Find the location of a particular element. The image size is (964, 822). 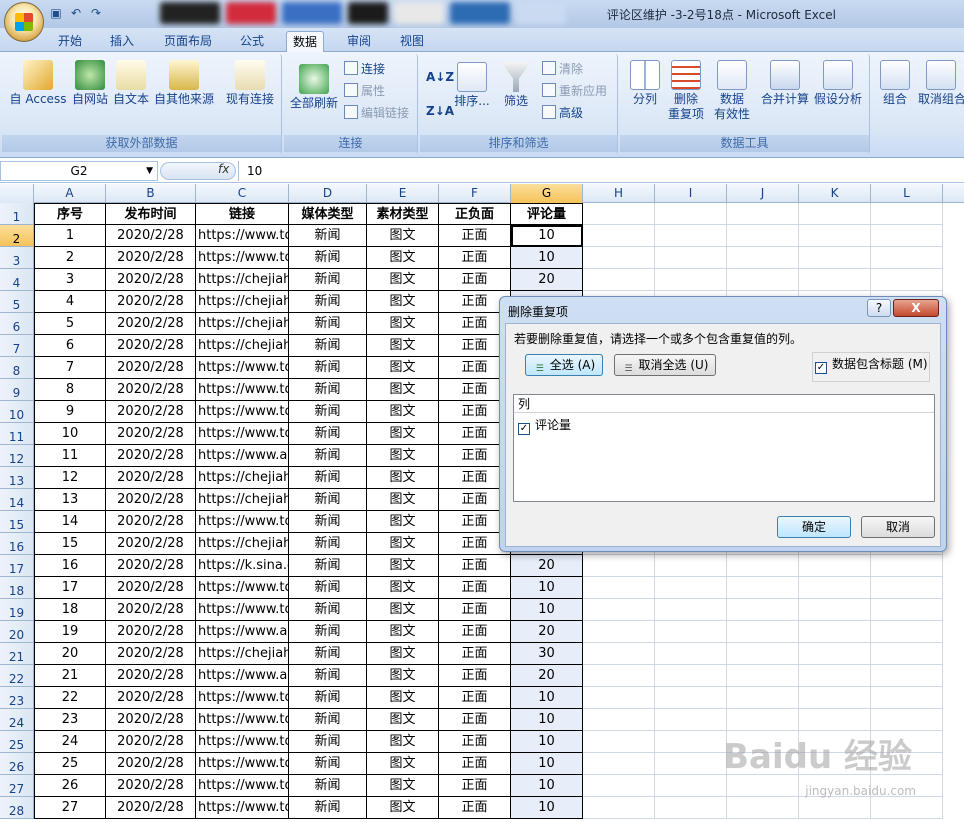

select-all-corner is located at coordinates (17, 193).